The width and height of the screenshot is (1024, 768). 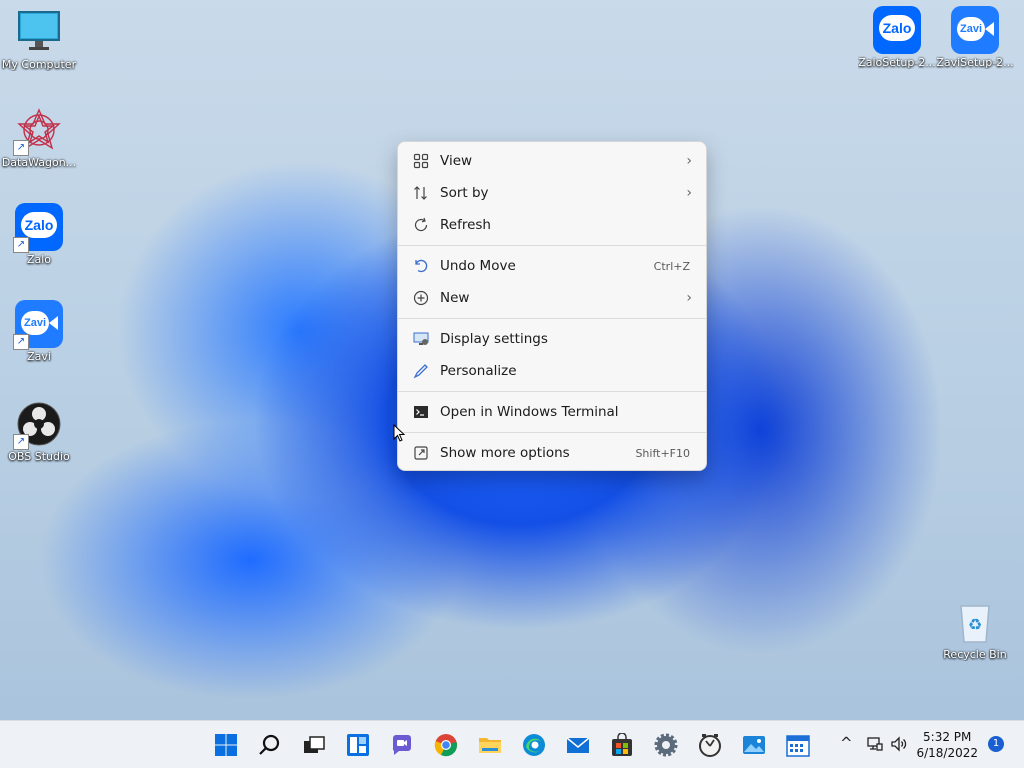 What do you see at coordinates (421, 193) in the screenshot?
I see `sort-icon` at bounding box center [421, 193].